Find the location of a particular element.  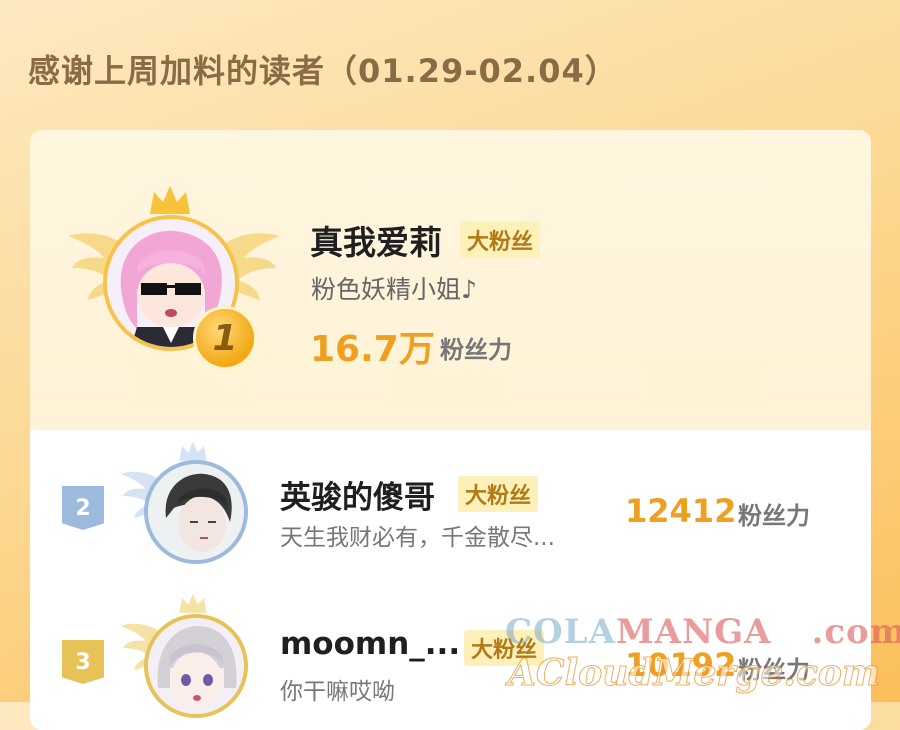

watermark-part-c: .com is located at coordinates (855, 632).